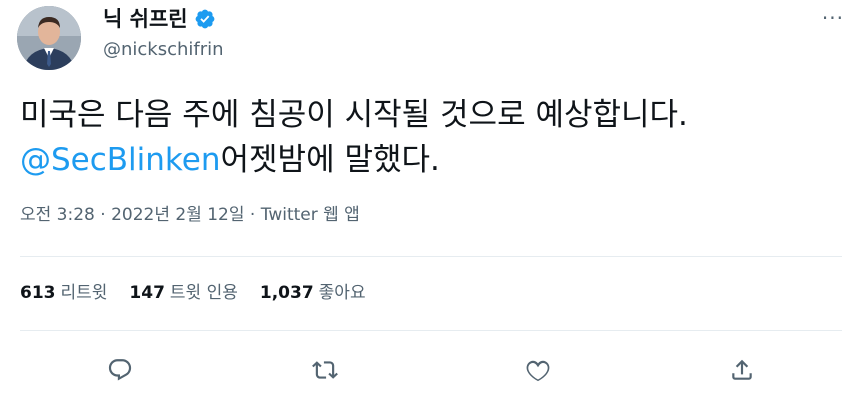 The image size is (862, 404). Describe the element at coordinates (145, 19) in the screenshot. I see `display-name: 닉 쉬프린` at that location.